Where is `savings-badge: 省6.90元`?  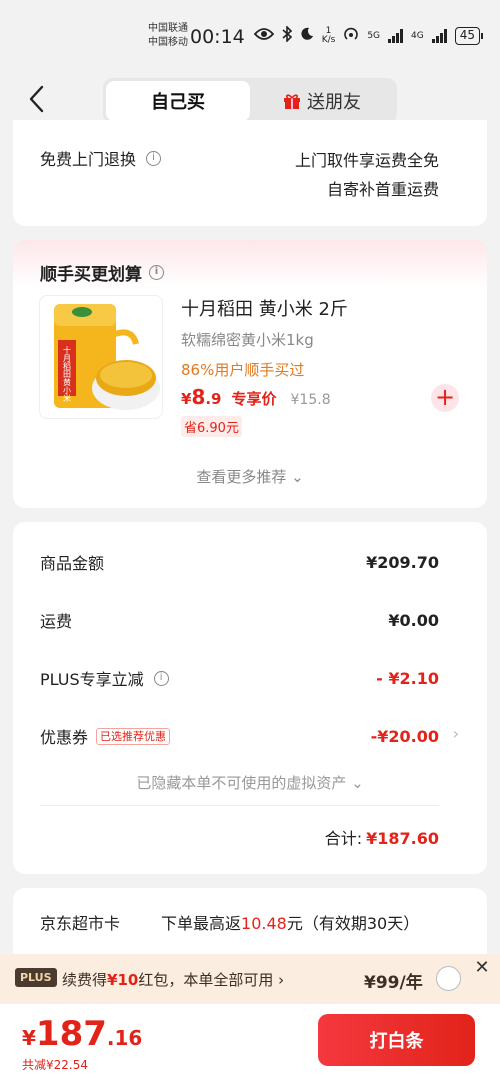 savings-badge: 省6.90元 is located at coordinates (211, 426).